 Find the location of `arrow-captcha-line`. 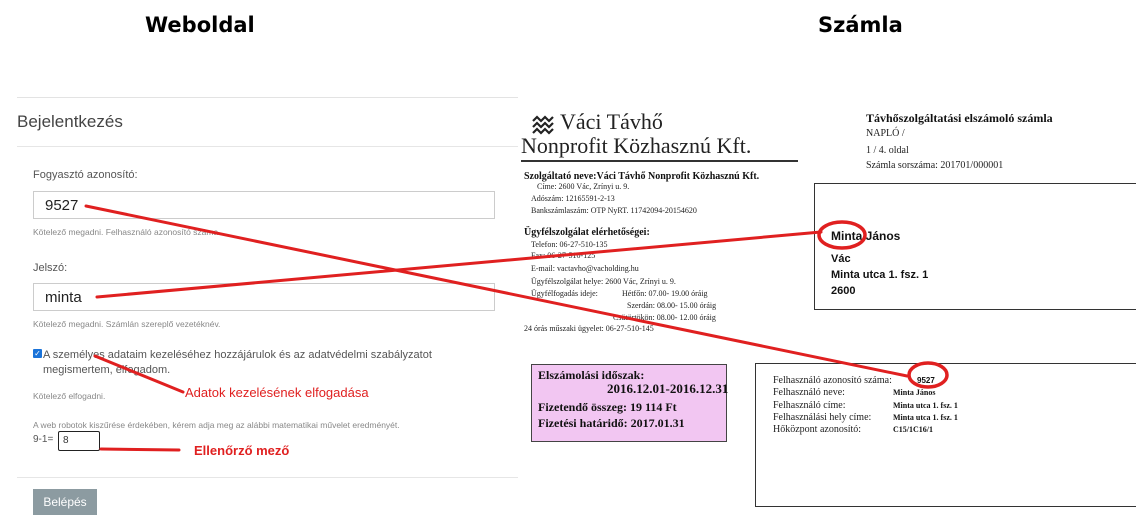

arrow-captcha-line is located at coordinates (140, 449).